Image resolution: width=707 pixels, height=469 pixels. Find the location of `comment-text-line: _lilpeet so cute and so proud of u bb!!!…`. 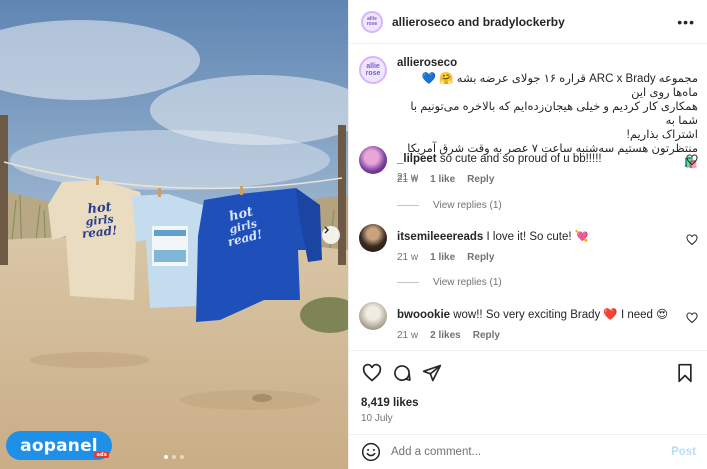

comment-text-line: _lilpeet so cute and so proud of u bb!!!… is located at coordinates (547, 159).